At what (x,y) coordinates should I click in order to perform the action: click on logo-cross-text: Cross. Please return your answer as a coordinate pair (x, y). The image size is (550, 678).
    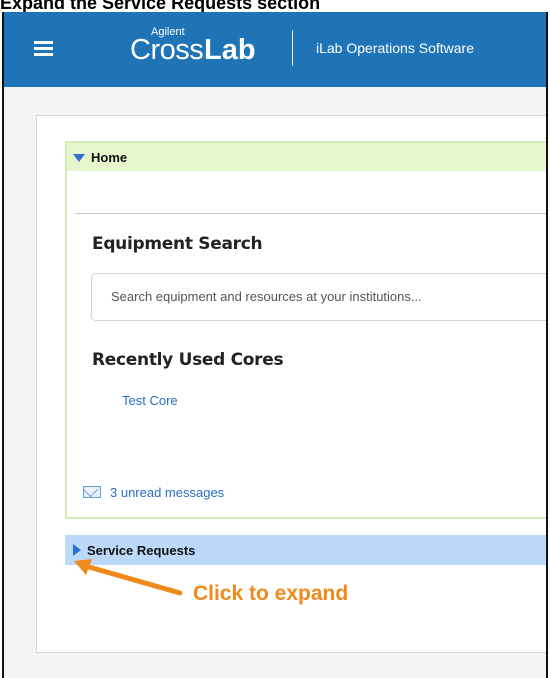
    Looking at the image, I should click on (167, 50).